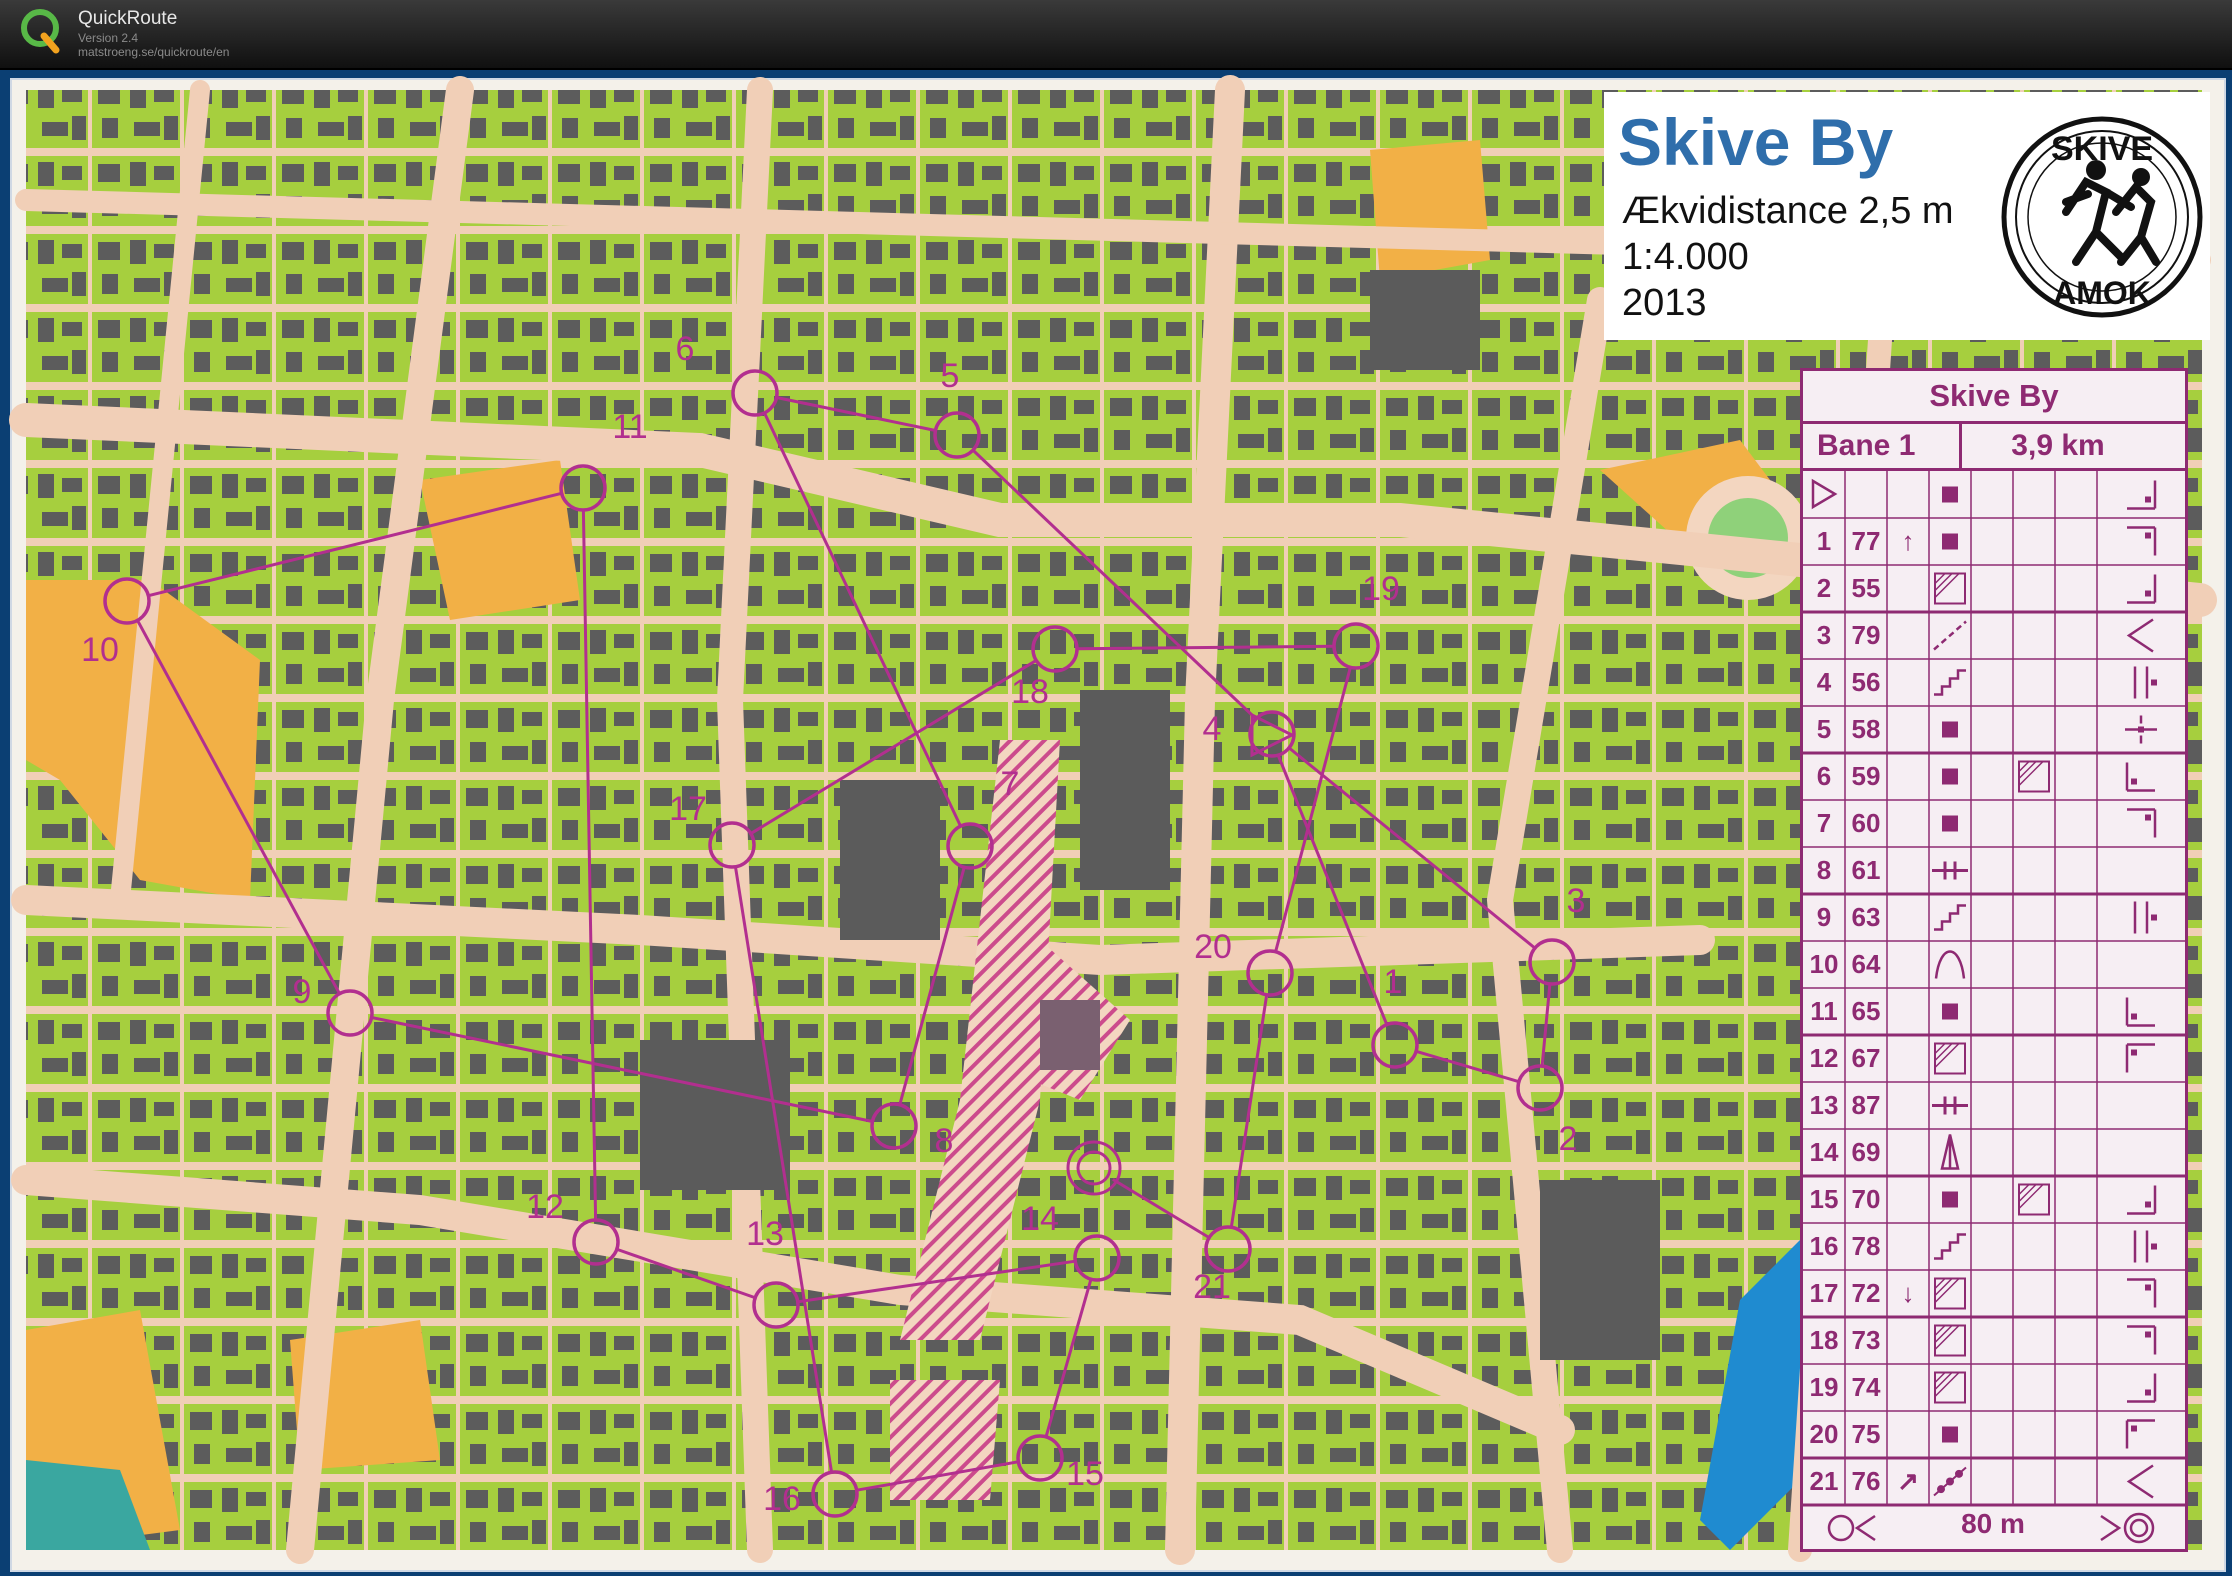  What do you see at coordinates (100, 650) in the screenshot?
I see `control-number: 10` at bounding box center [100, 650].